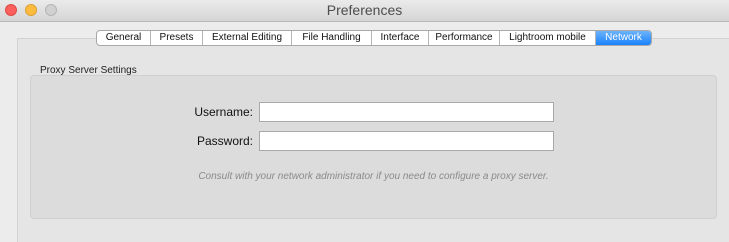 The height and width of the screenshot is (242, 729). Describe the element at coordinates (406, 112) in the screenshot. I see `username-field` at that location.